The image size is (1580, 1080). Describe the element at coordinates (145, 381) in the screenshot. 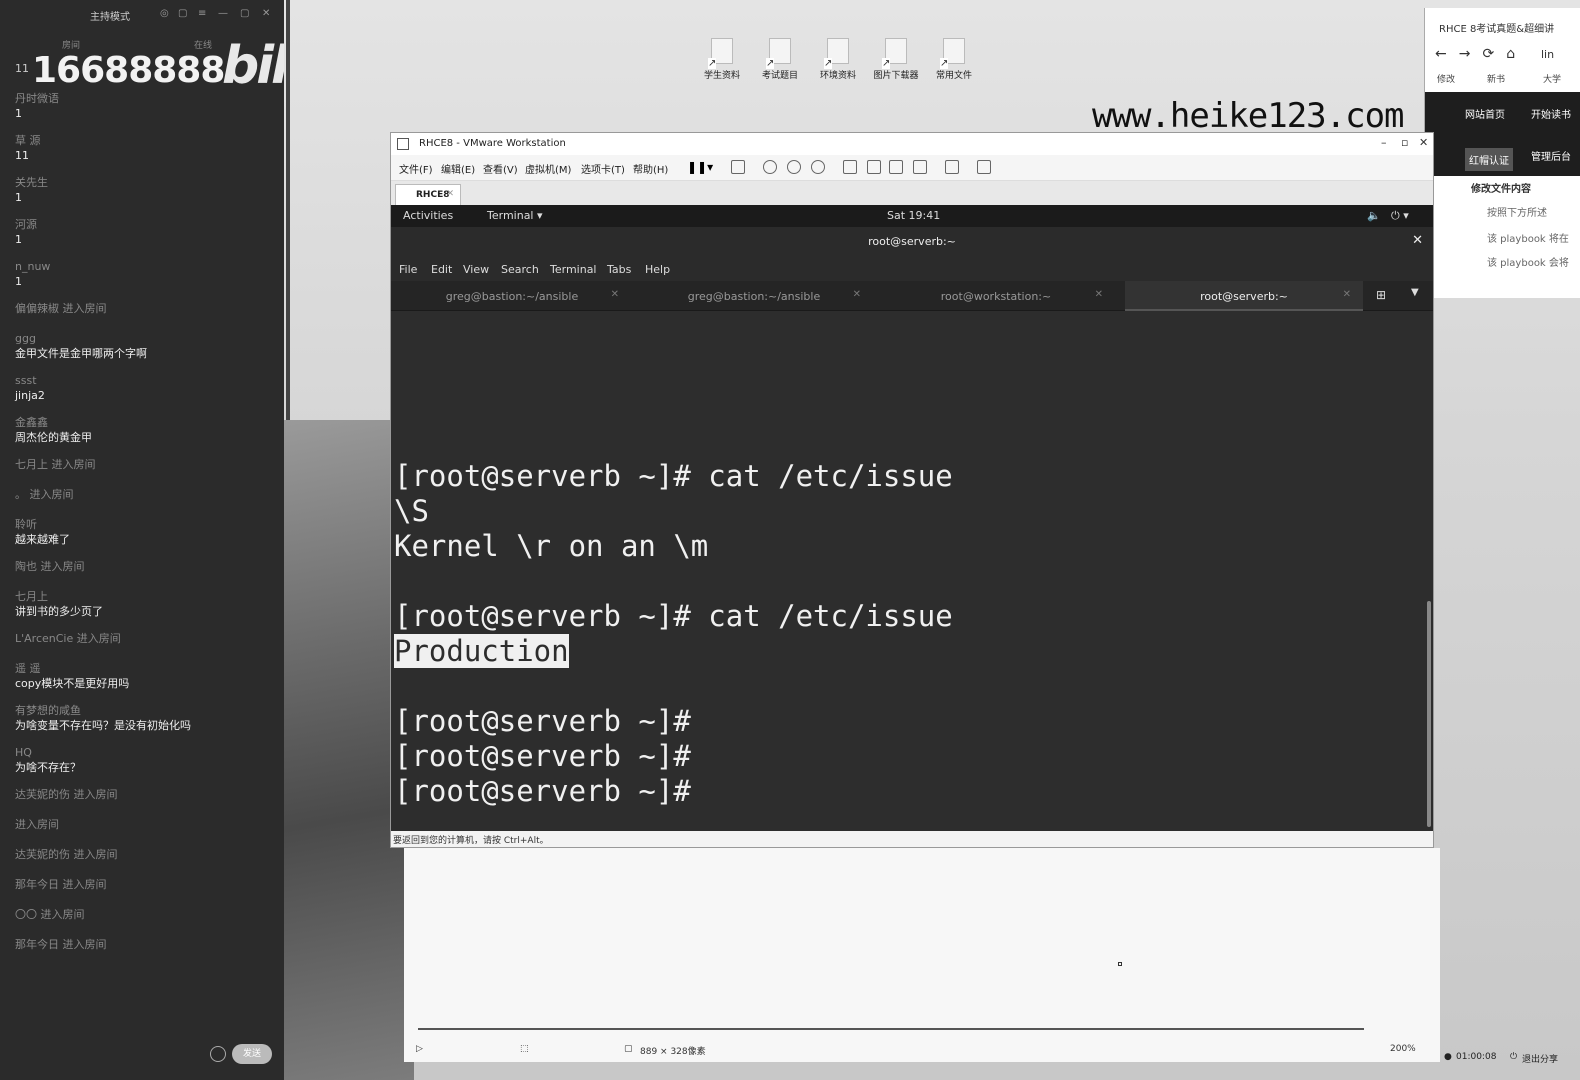

I see `chat-username: ssst` at that location.